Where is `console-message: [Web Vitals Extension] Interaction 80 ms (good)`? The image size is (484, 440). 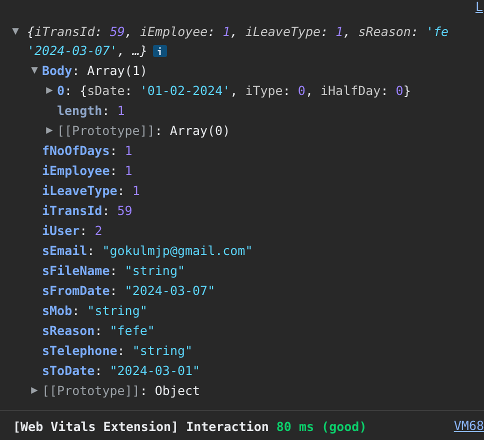 console-message: [Web Vitals Extension] Interaction 80 ms (good) is located at coordinates (190, 426).